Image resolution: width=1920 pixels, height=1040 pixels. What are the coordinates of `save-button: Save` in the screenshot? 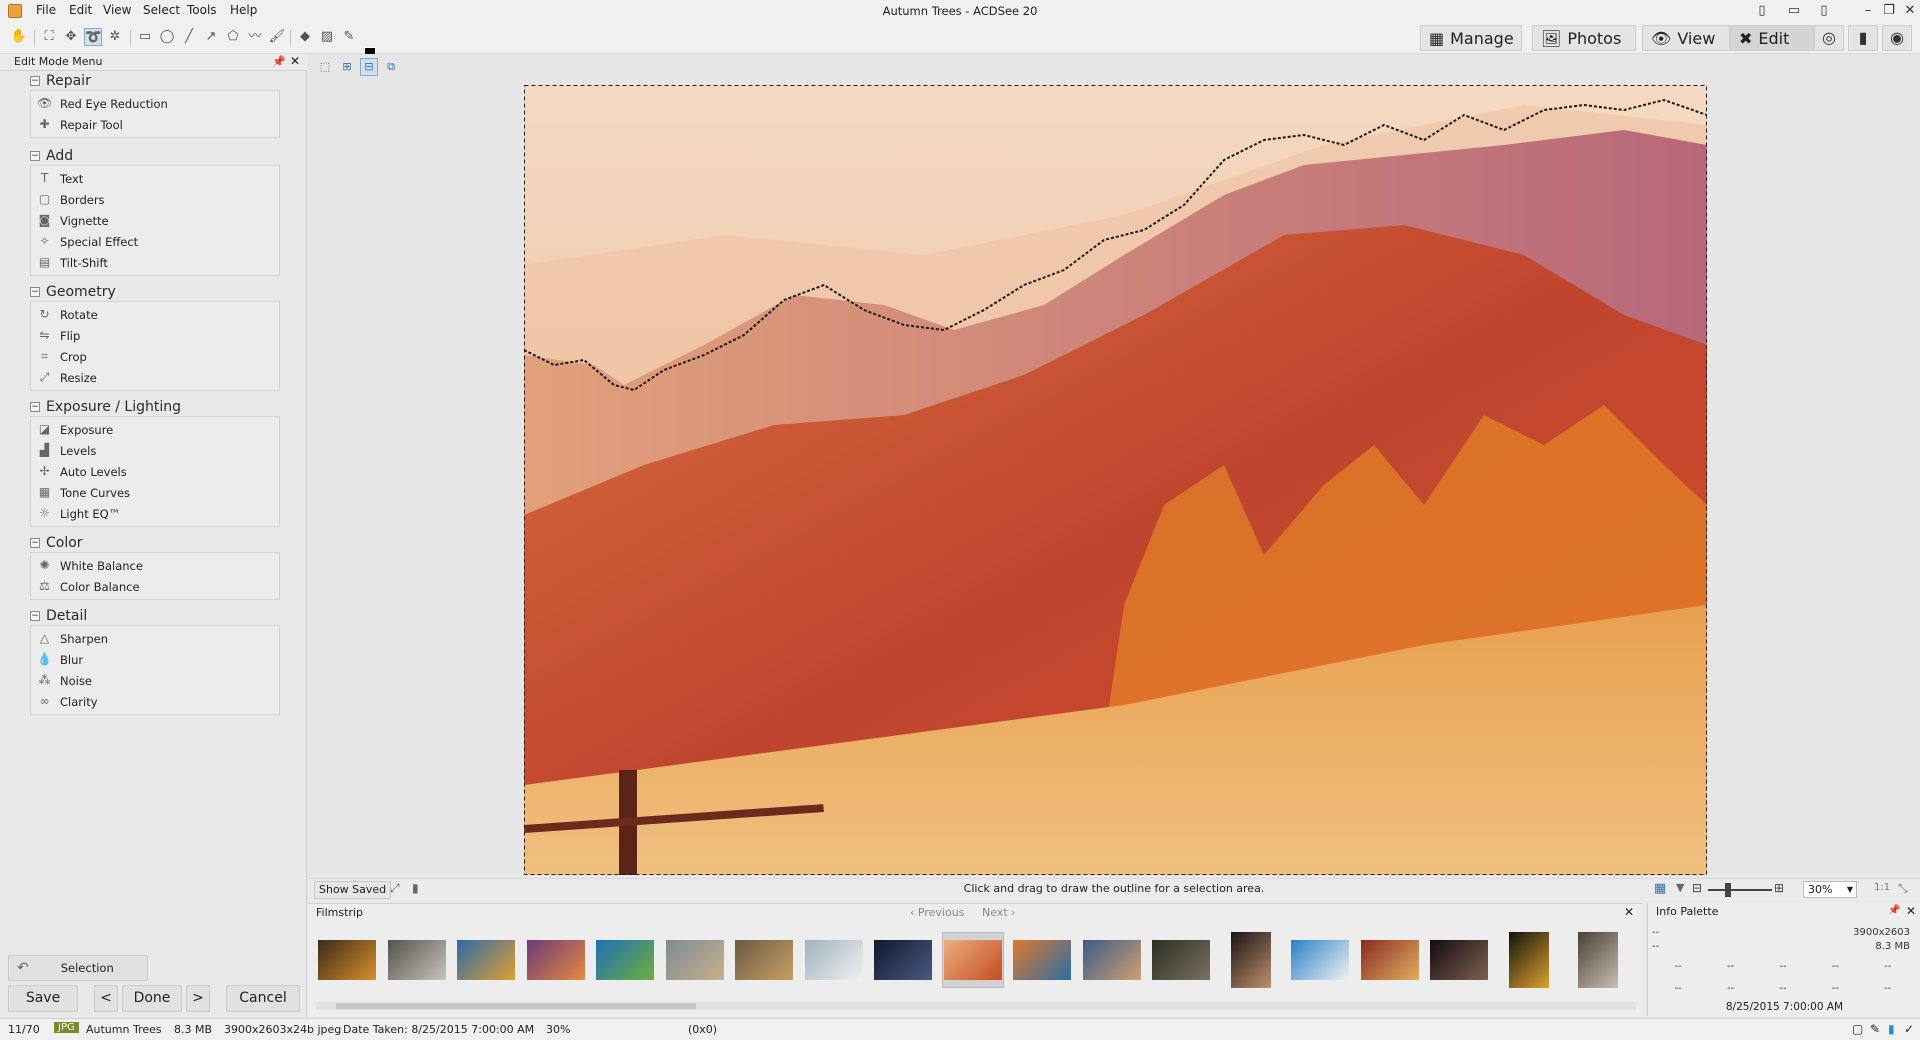 It's located at (43, 998).